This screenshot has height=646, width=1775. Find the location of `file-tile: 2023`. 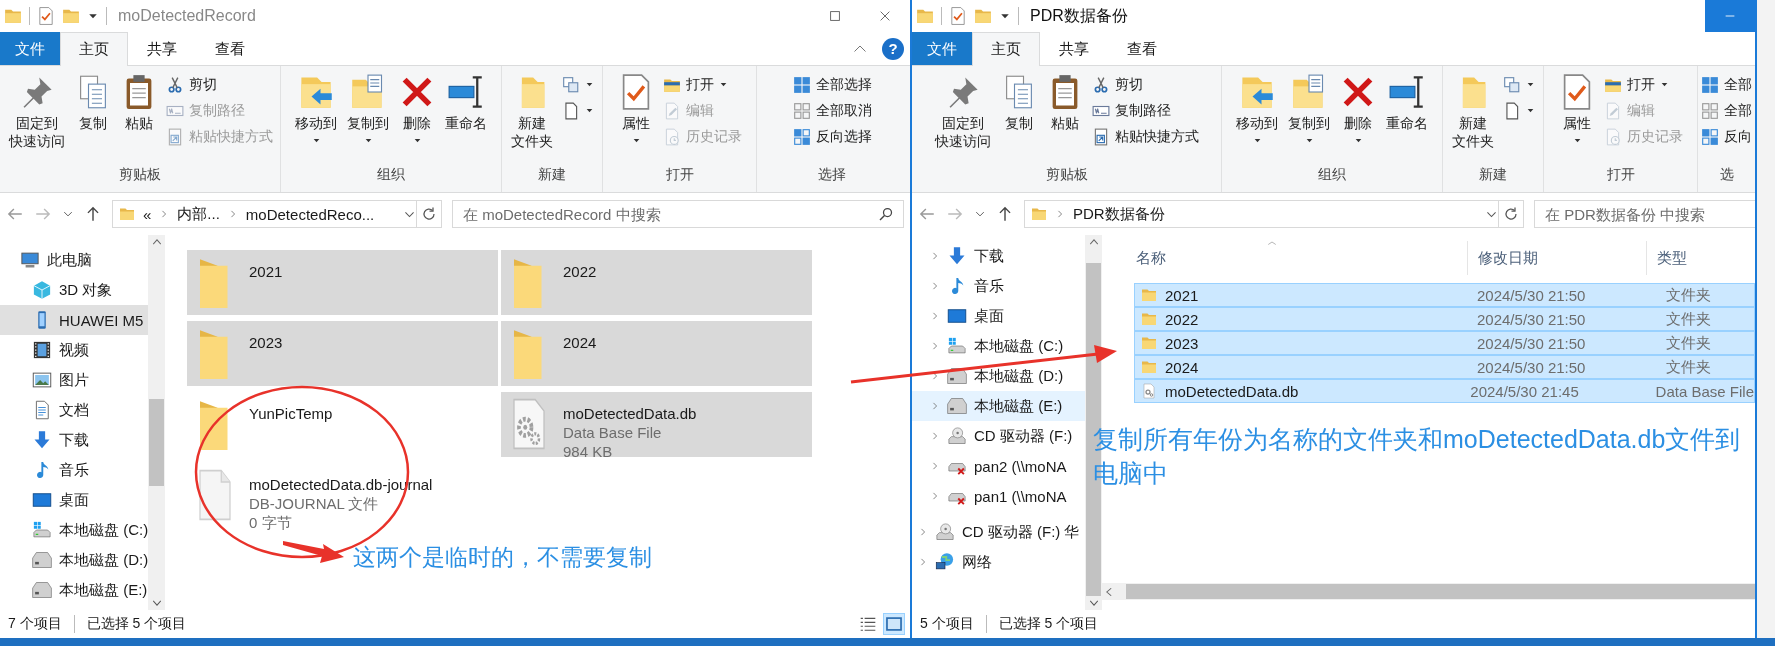

file-tile: 2023 is located at coordinates (342, 353).